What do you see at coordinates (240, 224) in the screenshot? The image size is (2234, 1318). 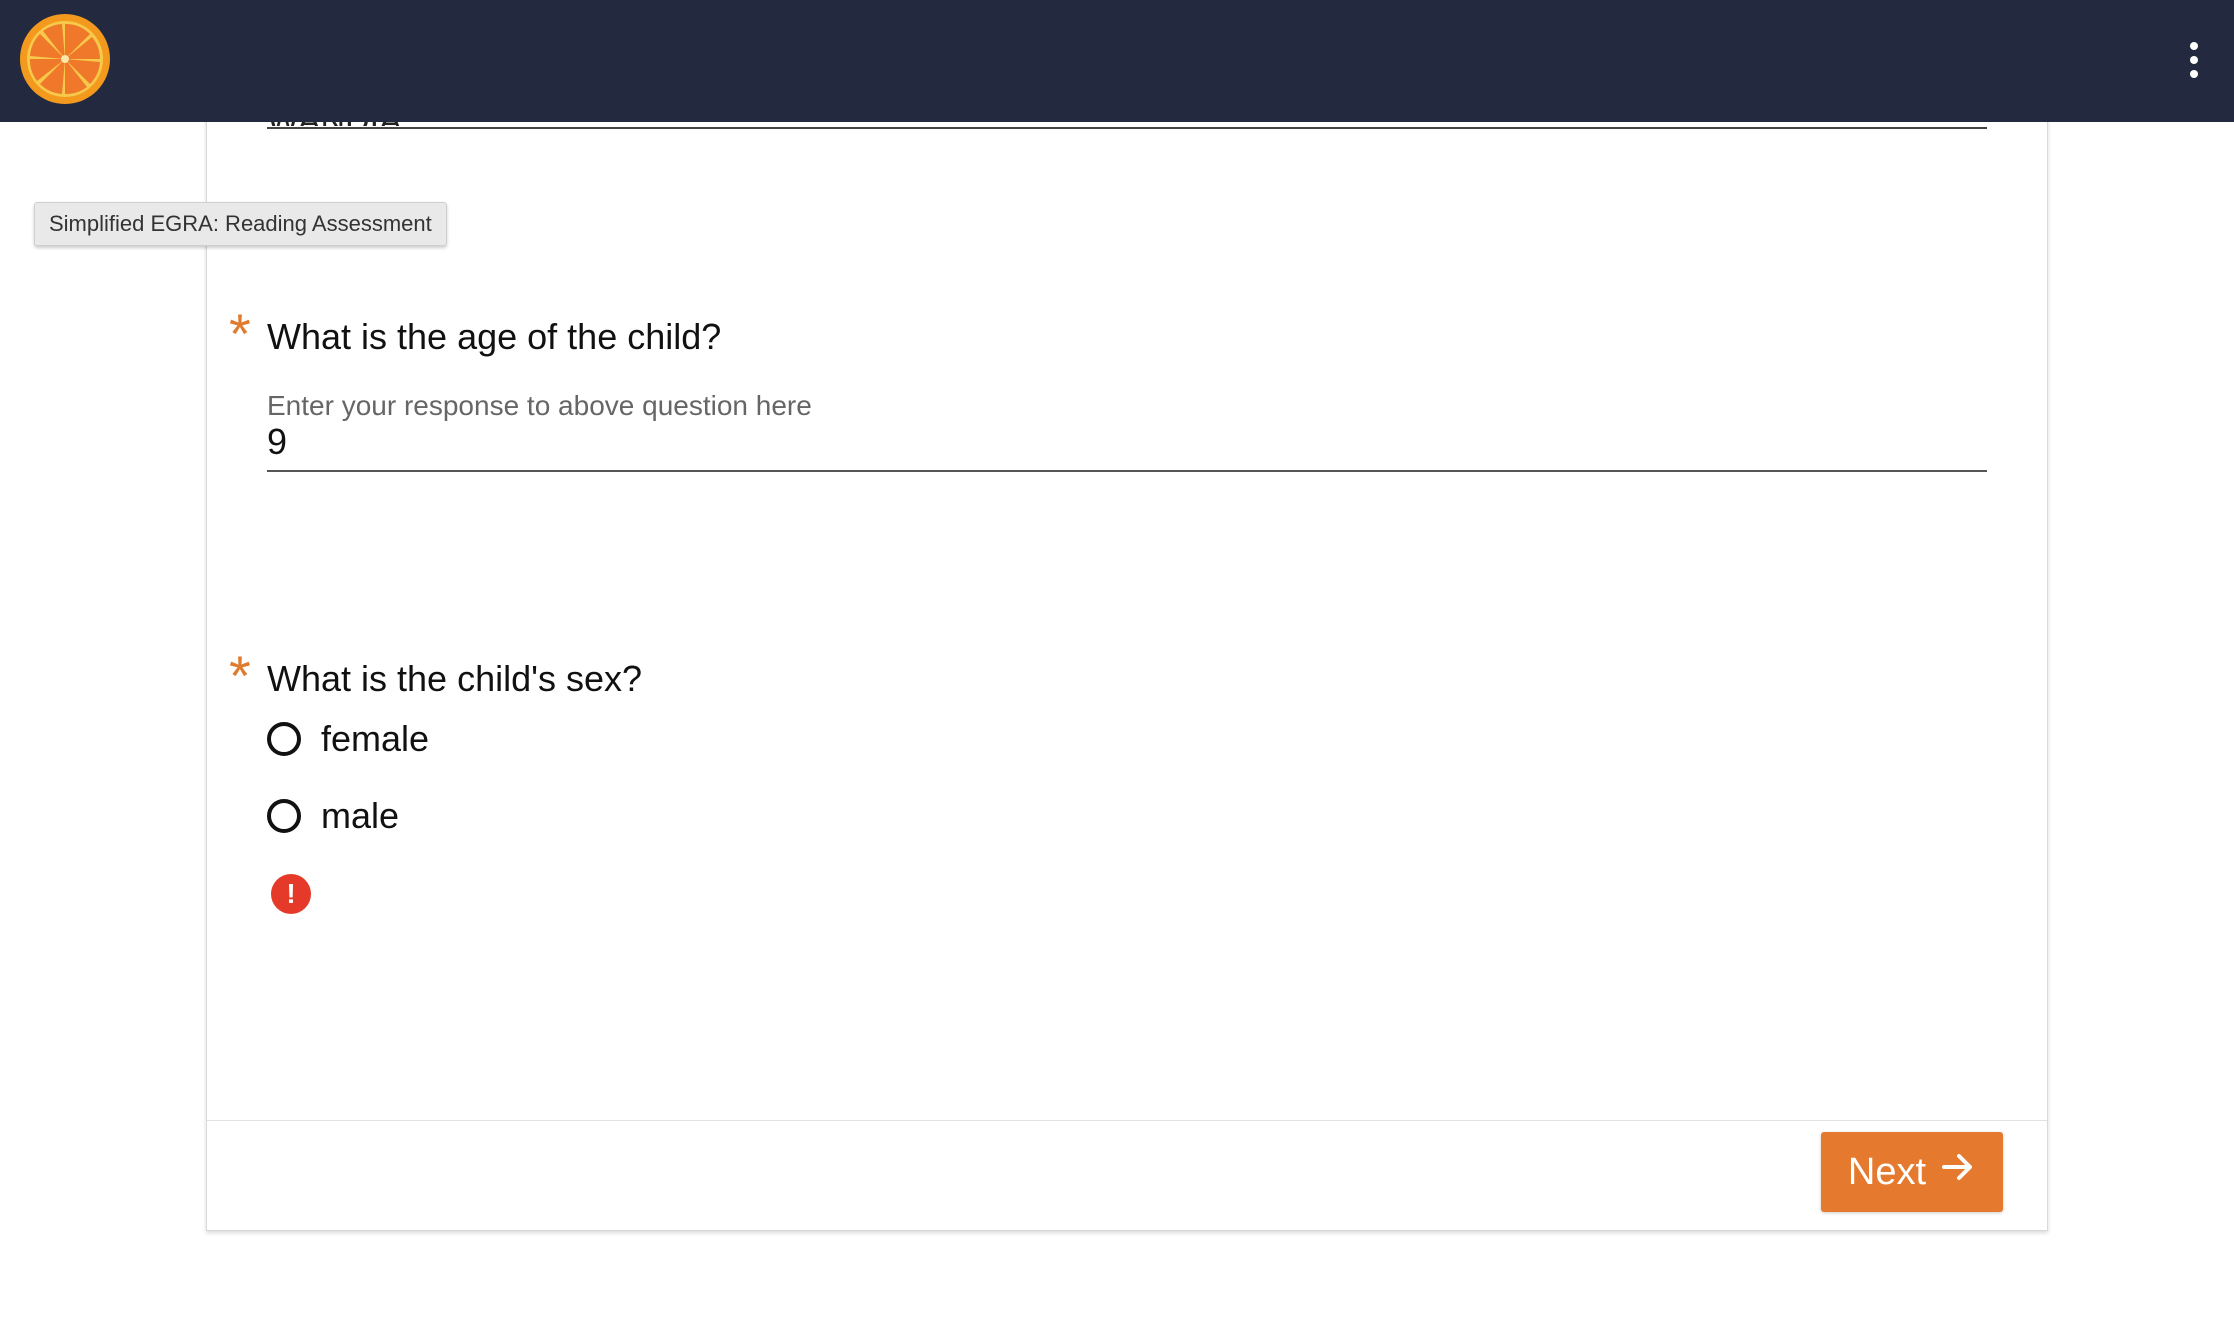 I see `form-title-tooltip: Simplified EGRA: Reading Assessment` at bounding box center [240, 224].